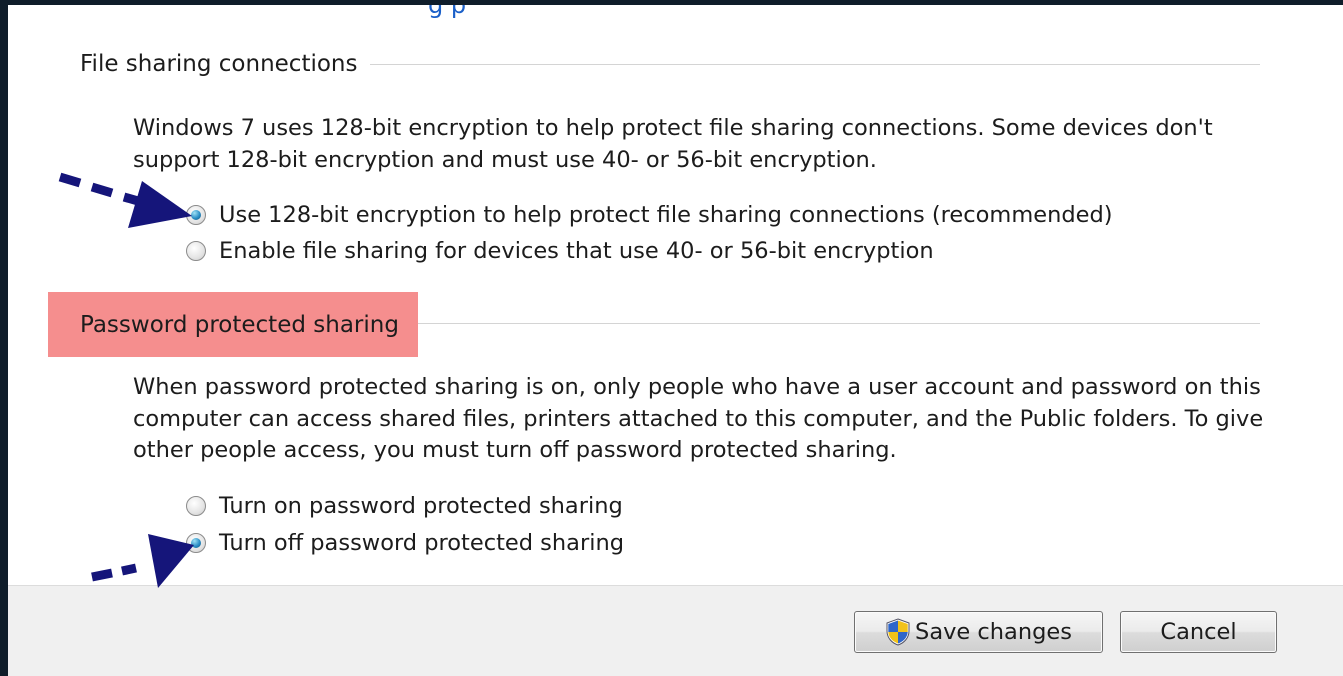  I want to click on button-bar: Save changes Cancel, so click(675, 630).